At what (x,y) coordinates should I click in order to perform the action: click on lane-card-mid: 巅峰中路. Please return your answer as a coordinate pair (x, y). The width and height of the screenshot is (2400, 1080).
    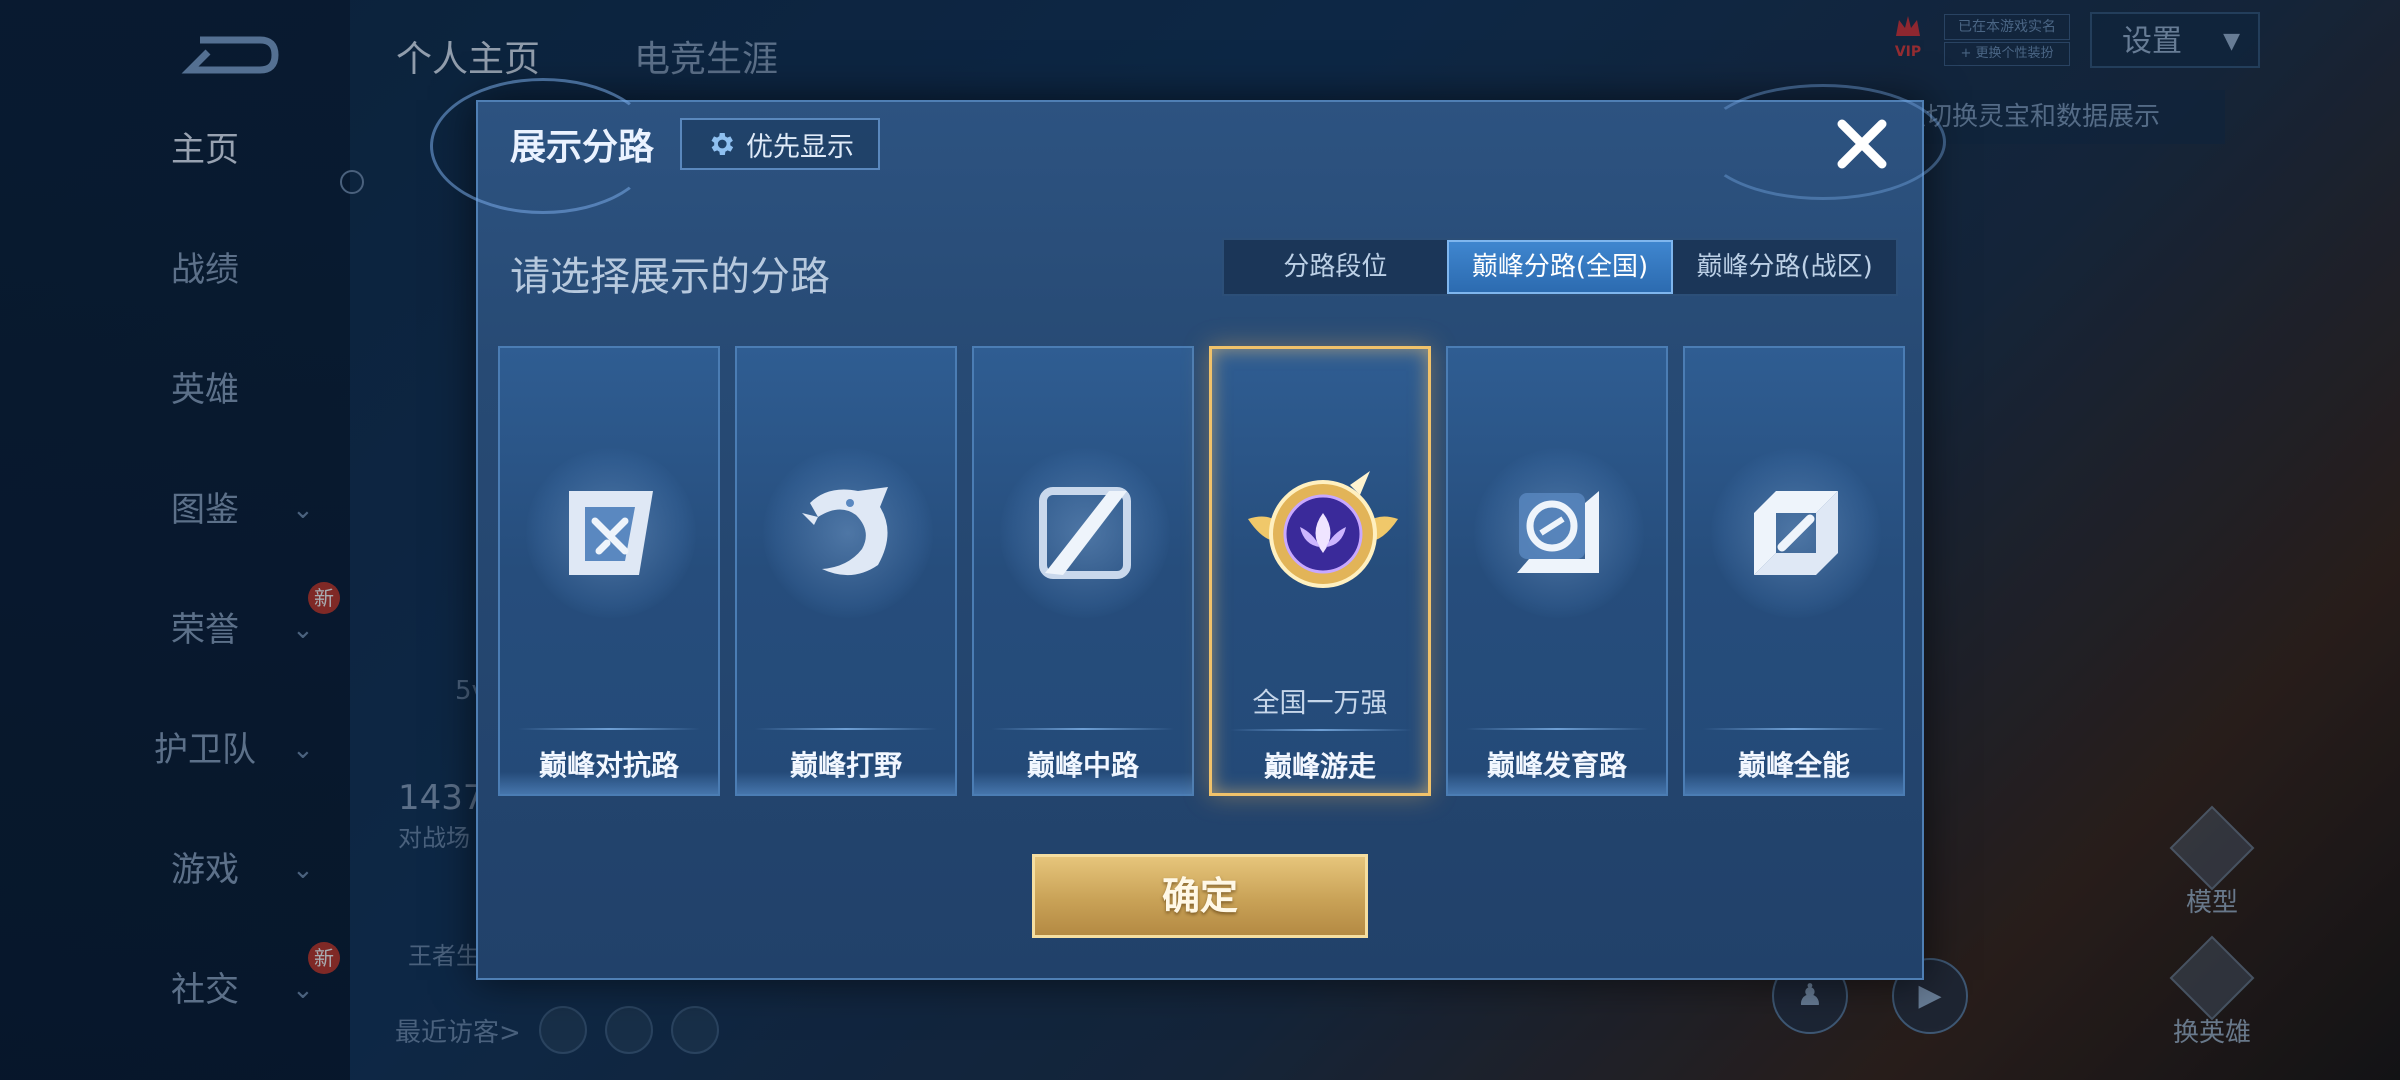
    Looking at the image, I should click on (1083, 571).